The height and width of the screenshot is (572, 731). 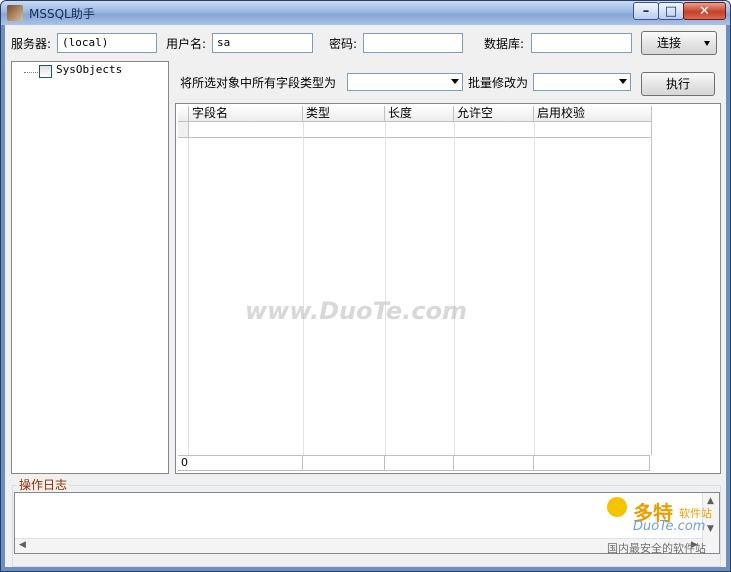 I want to click on maximize-icon: □, so click(x=671, y=11).